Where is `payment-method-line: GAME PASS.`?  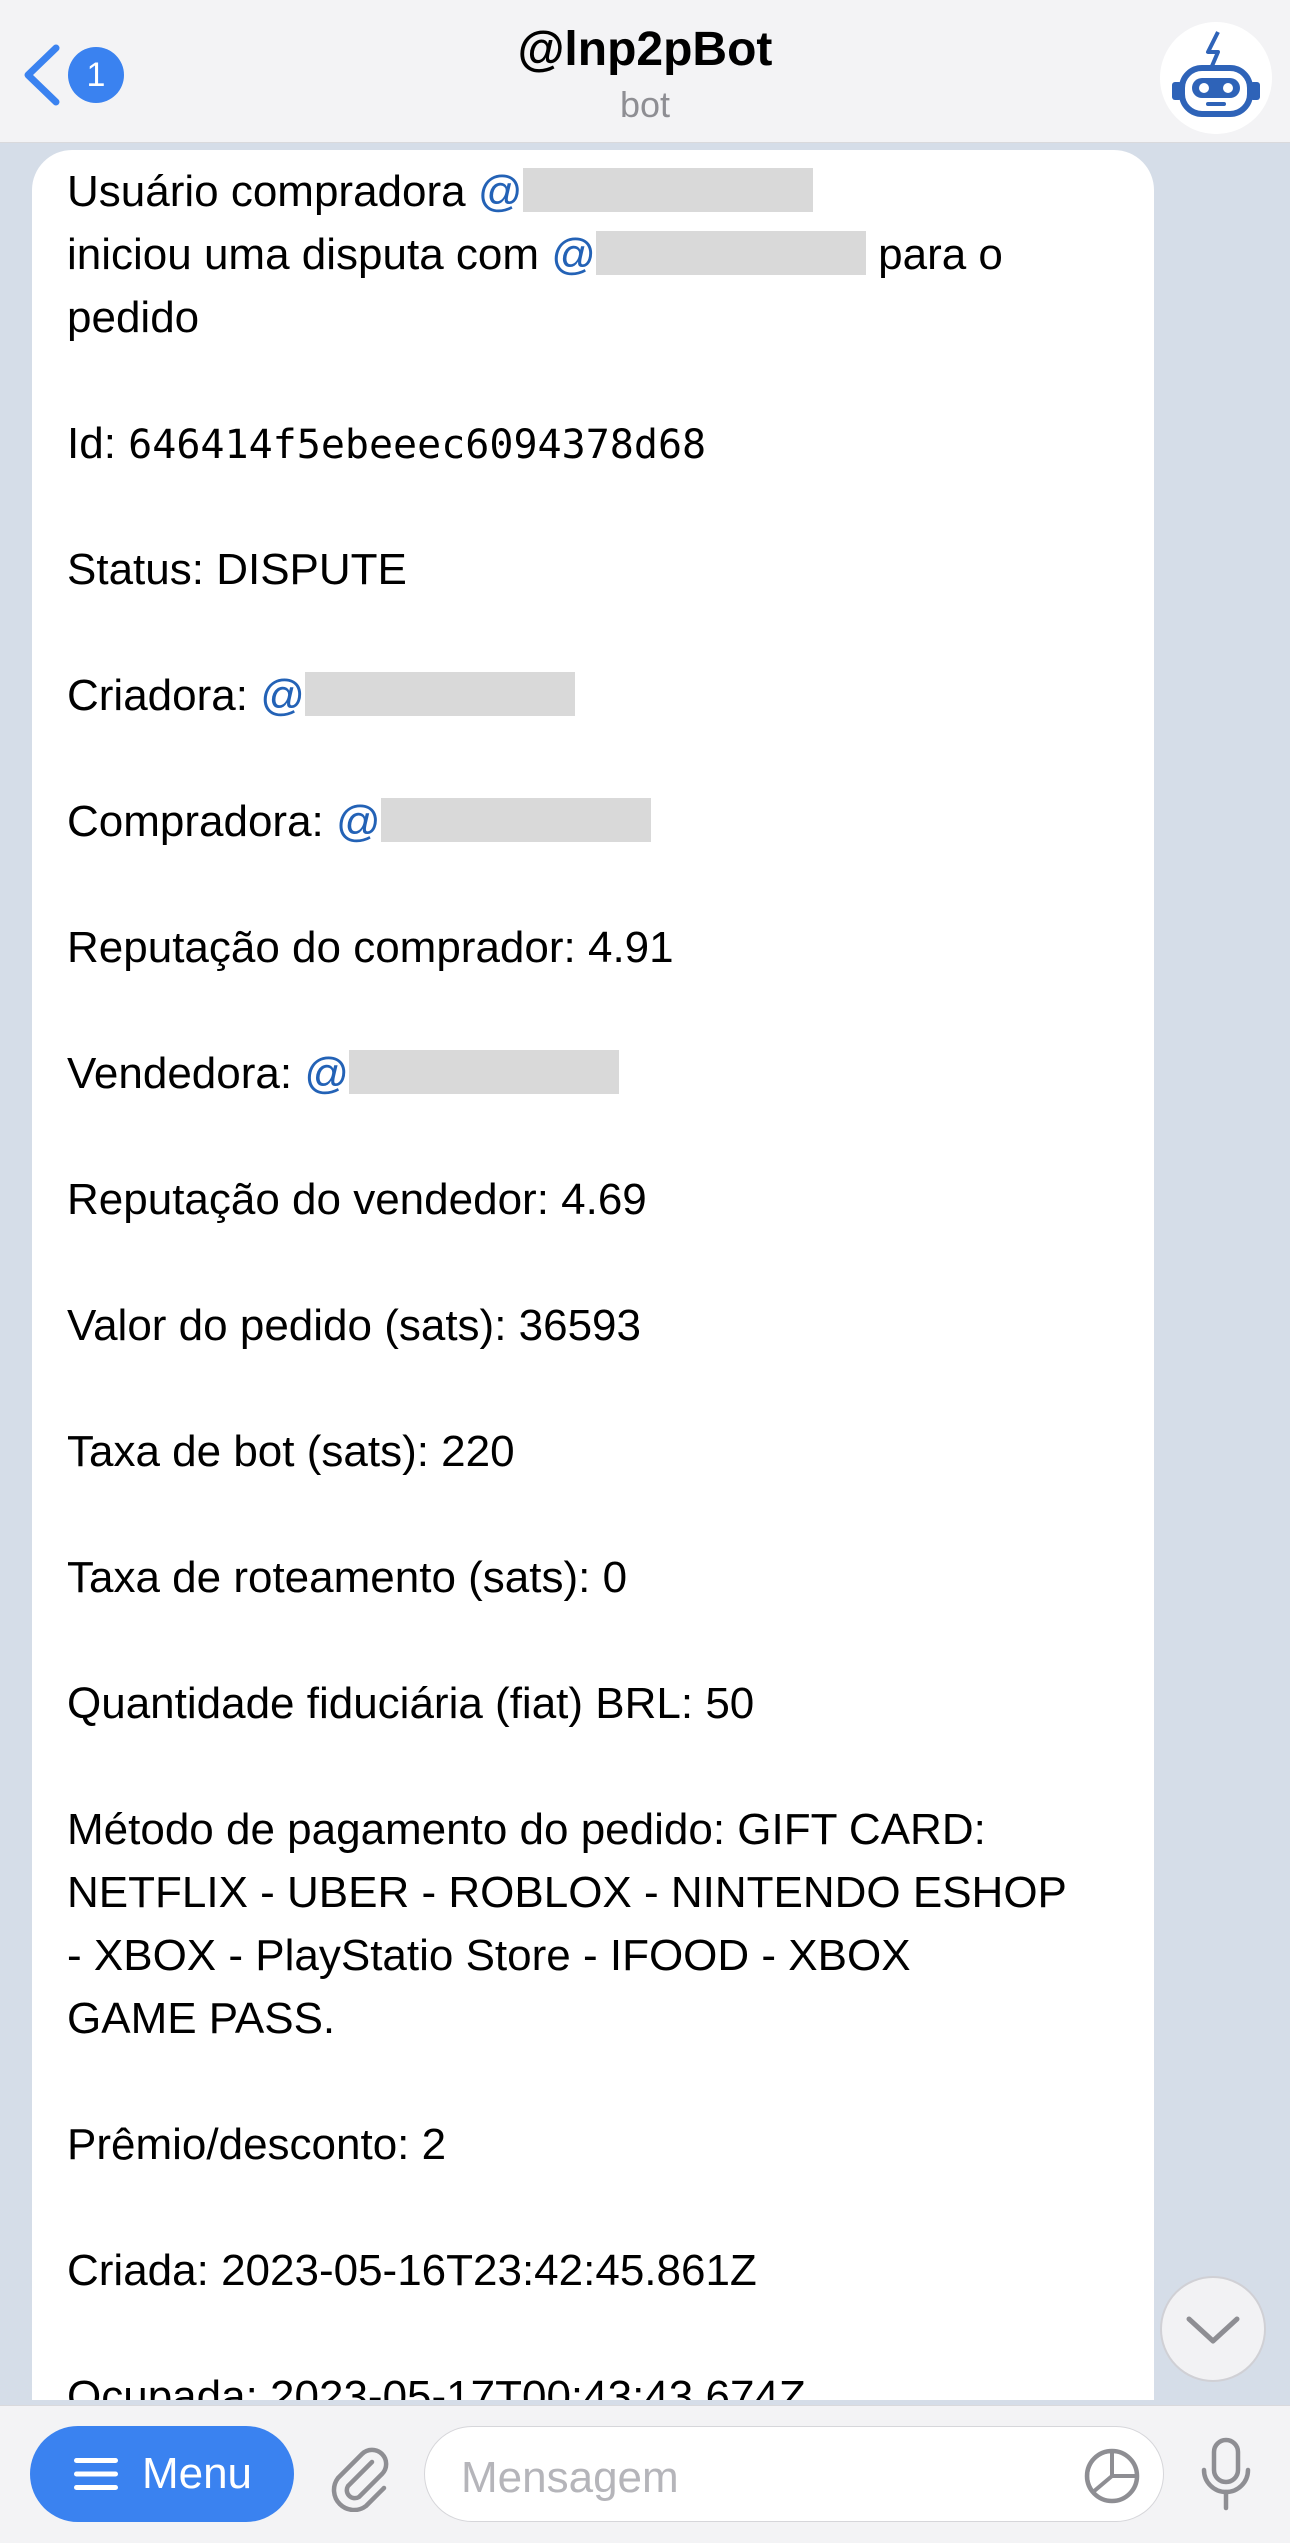 payment-method-line: GAME PASS. is located at coordinates (201, 2018).